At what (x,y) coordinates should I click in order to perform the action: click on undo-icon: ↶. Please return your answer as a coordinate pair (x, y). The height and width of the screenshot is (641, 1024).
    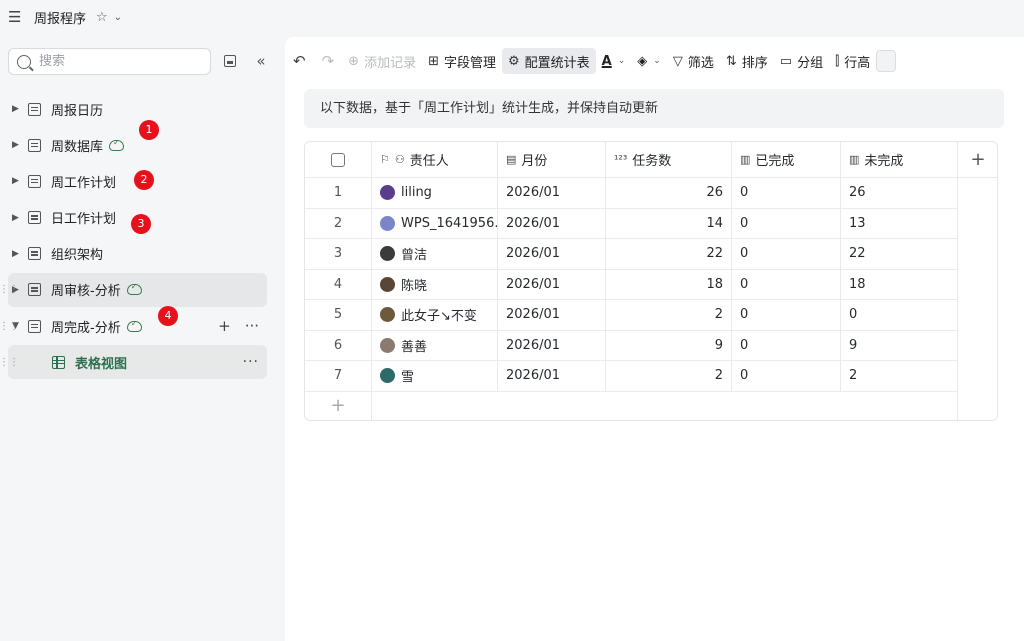
    Looking at the image, I should click on (299, 61).